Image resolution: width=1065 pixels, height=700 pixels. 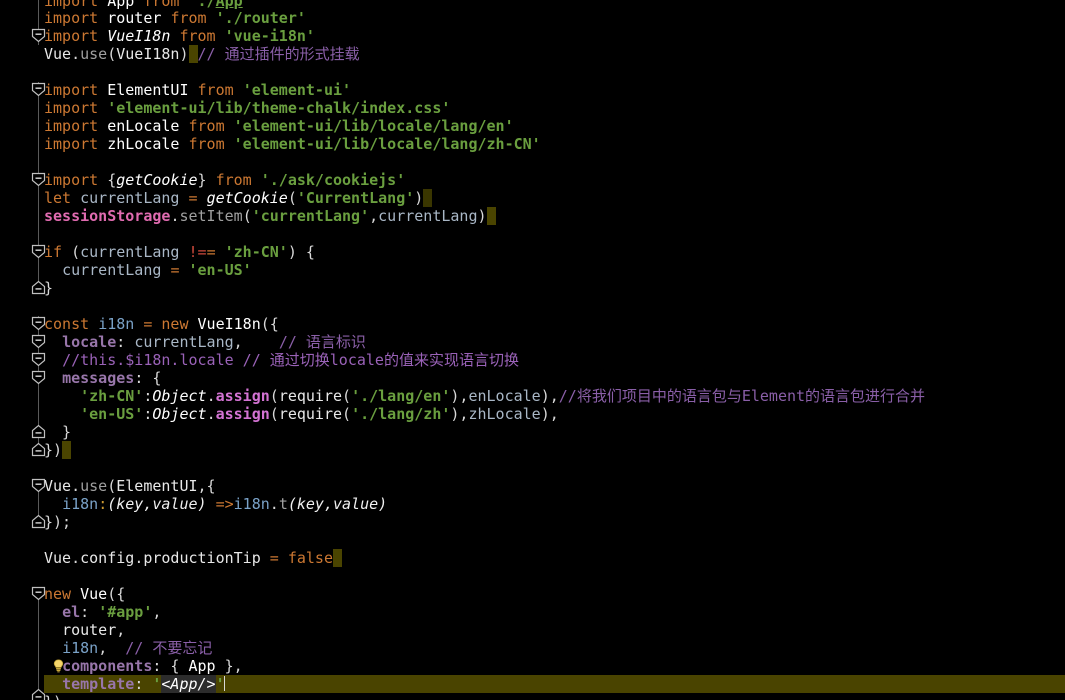 What do you see at coordinates (297, 90) in the screenshot?
I see `token-string: 'element-ui'` at bounding box center [297, 90].